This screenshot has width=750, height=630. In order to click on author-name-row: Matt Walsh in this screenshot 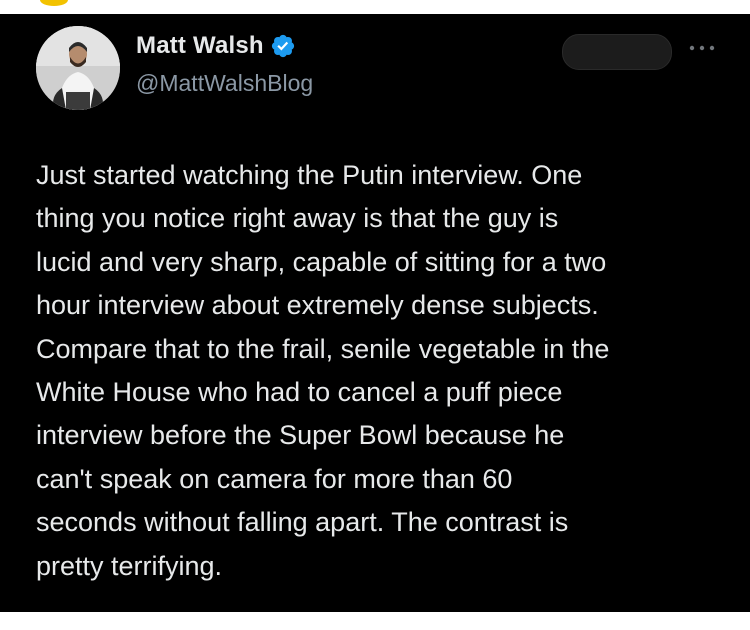, I will do `click(216, 46)`.